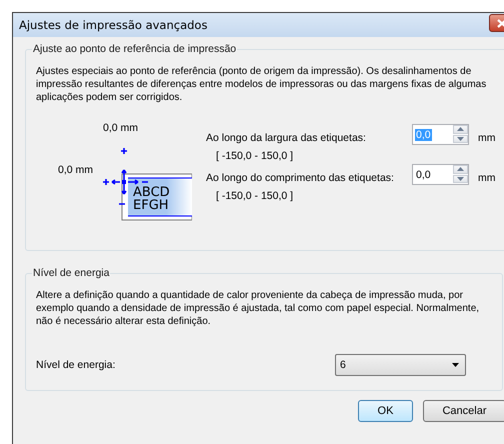 The image size is (504, 444). Describe the element at coordinates (400, 365) in the screenshot. I see `energy-dropdown: 6` at that location.